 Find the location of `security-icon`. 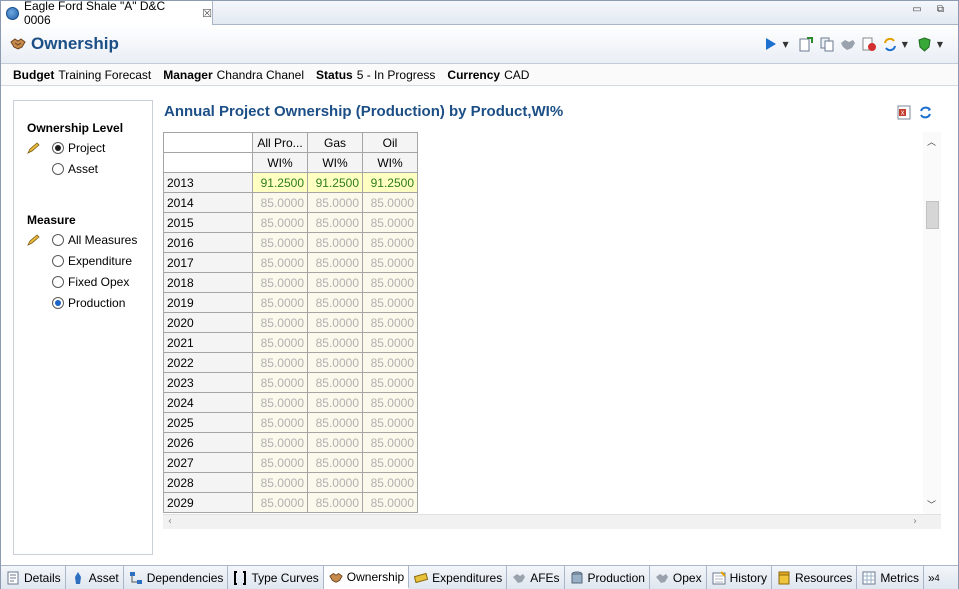

security-icon is located at coordinates (925, 44).